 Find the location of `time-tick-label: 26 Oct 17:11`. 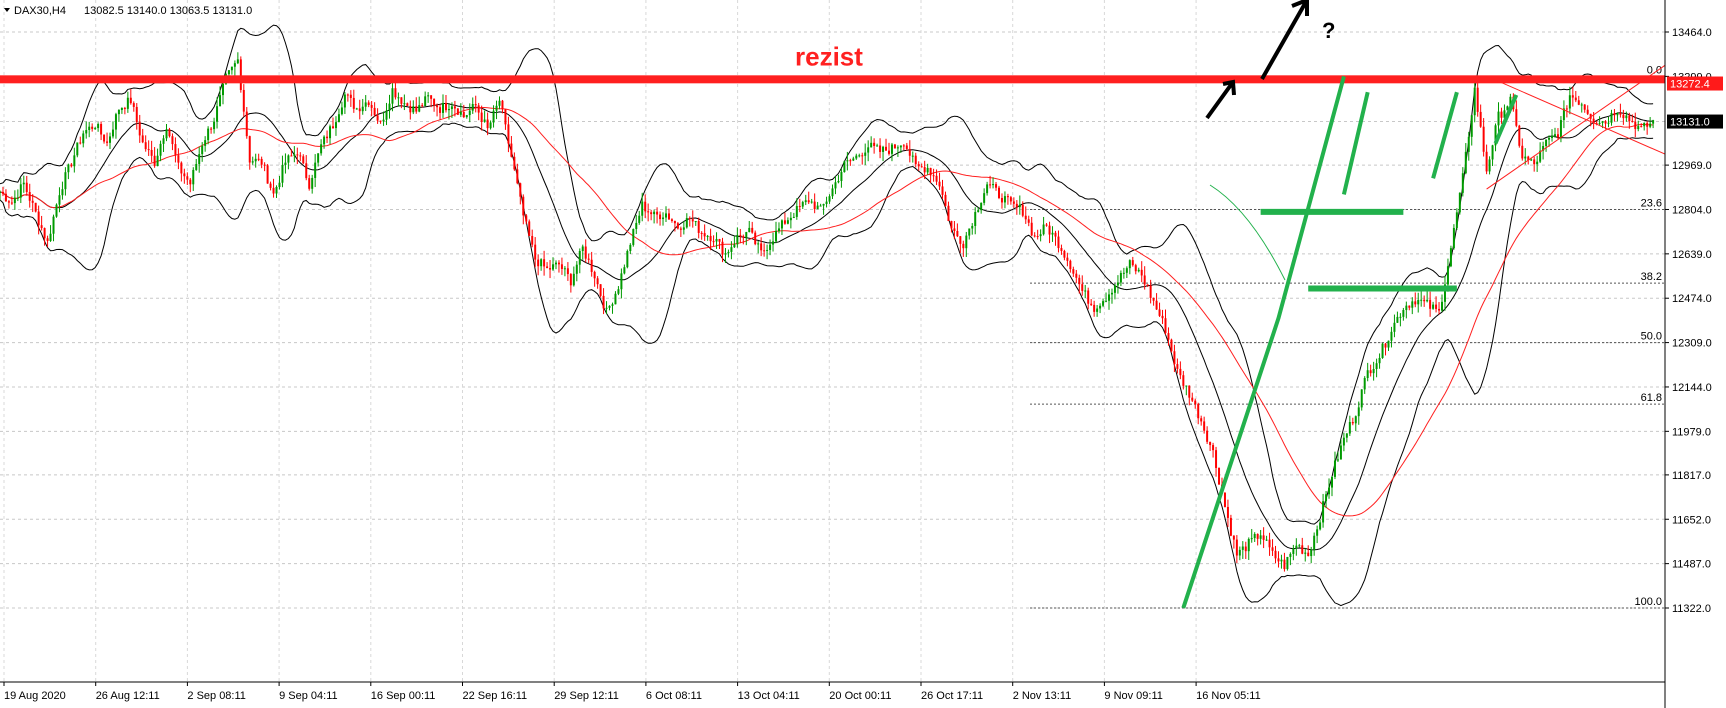

time-tick-label: 26 Oct 17:11 is located at coordinates (952, 696).